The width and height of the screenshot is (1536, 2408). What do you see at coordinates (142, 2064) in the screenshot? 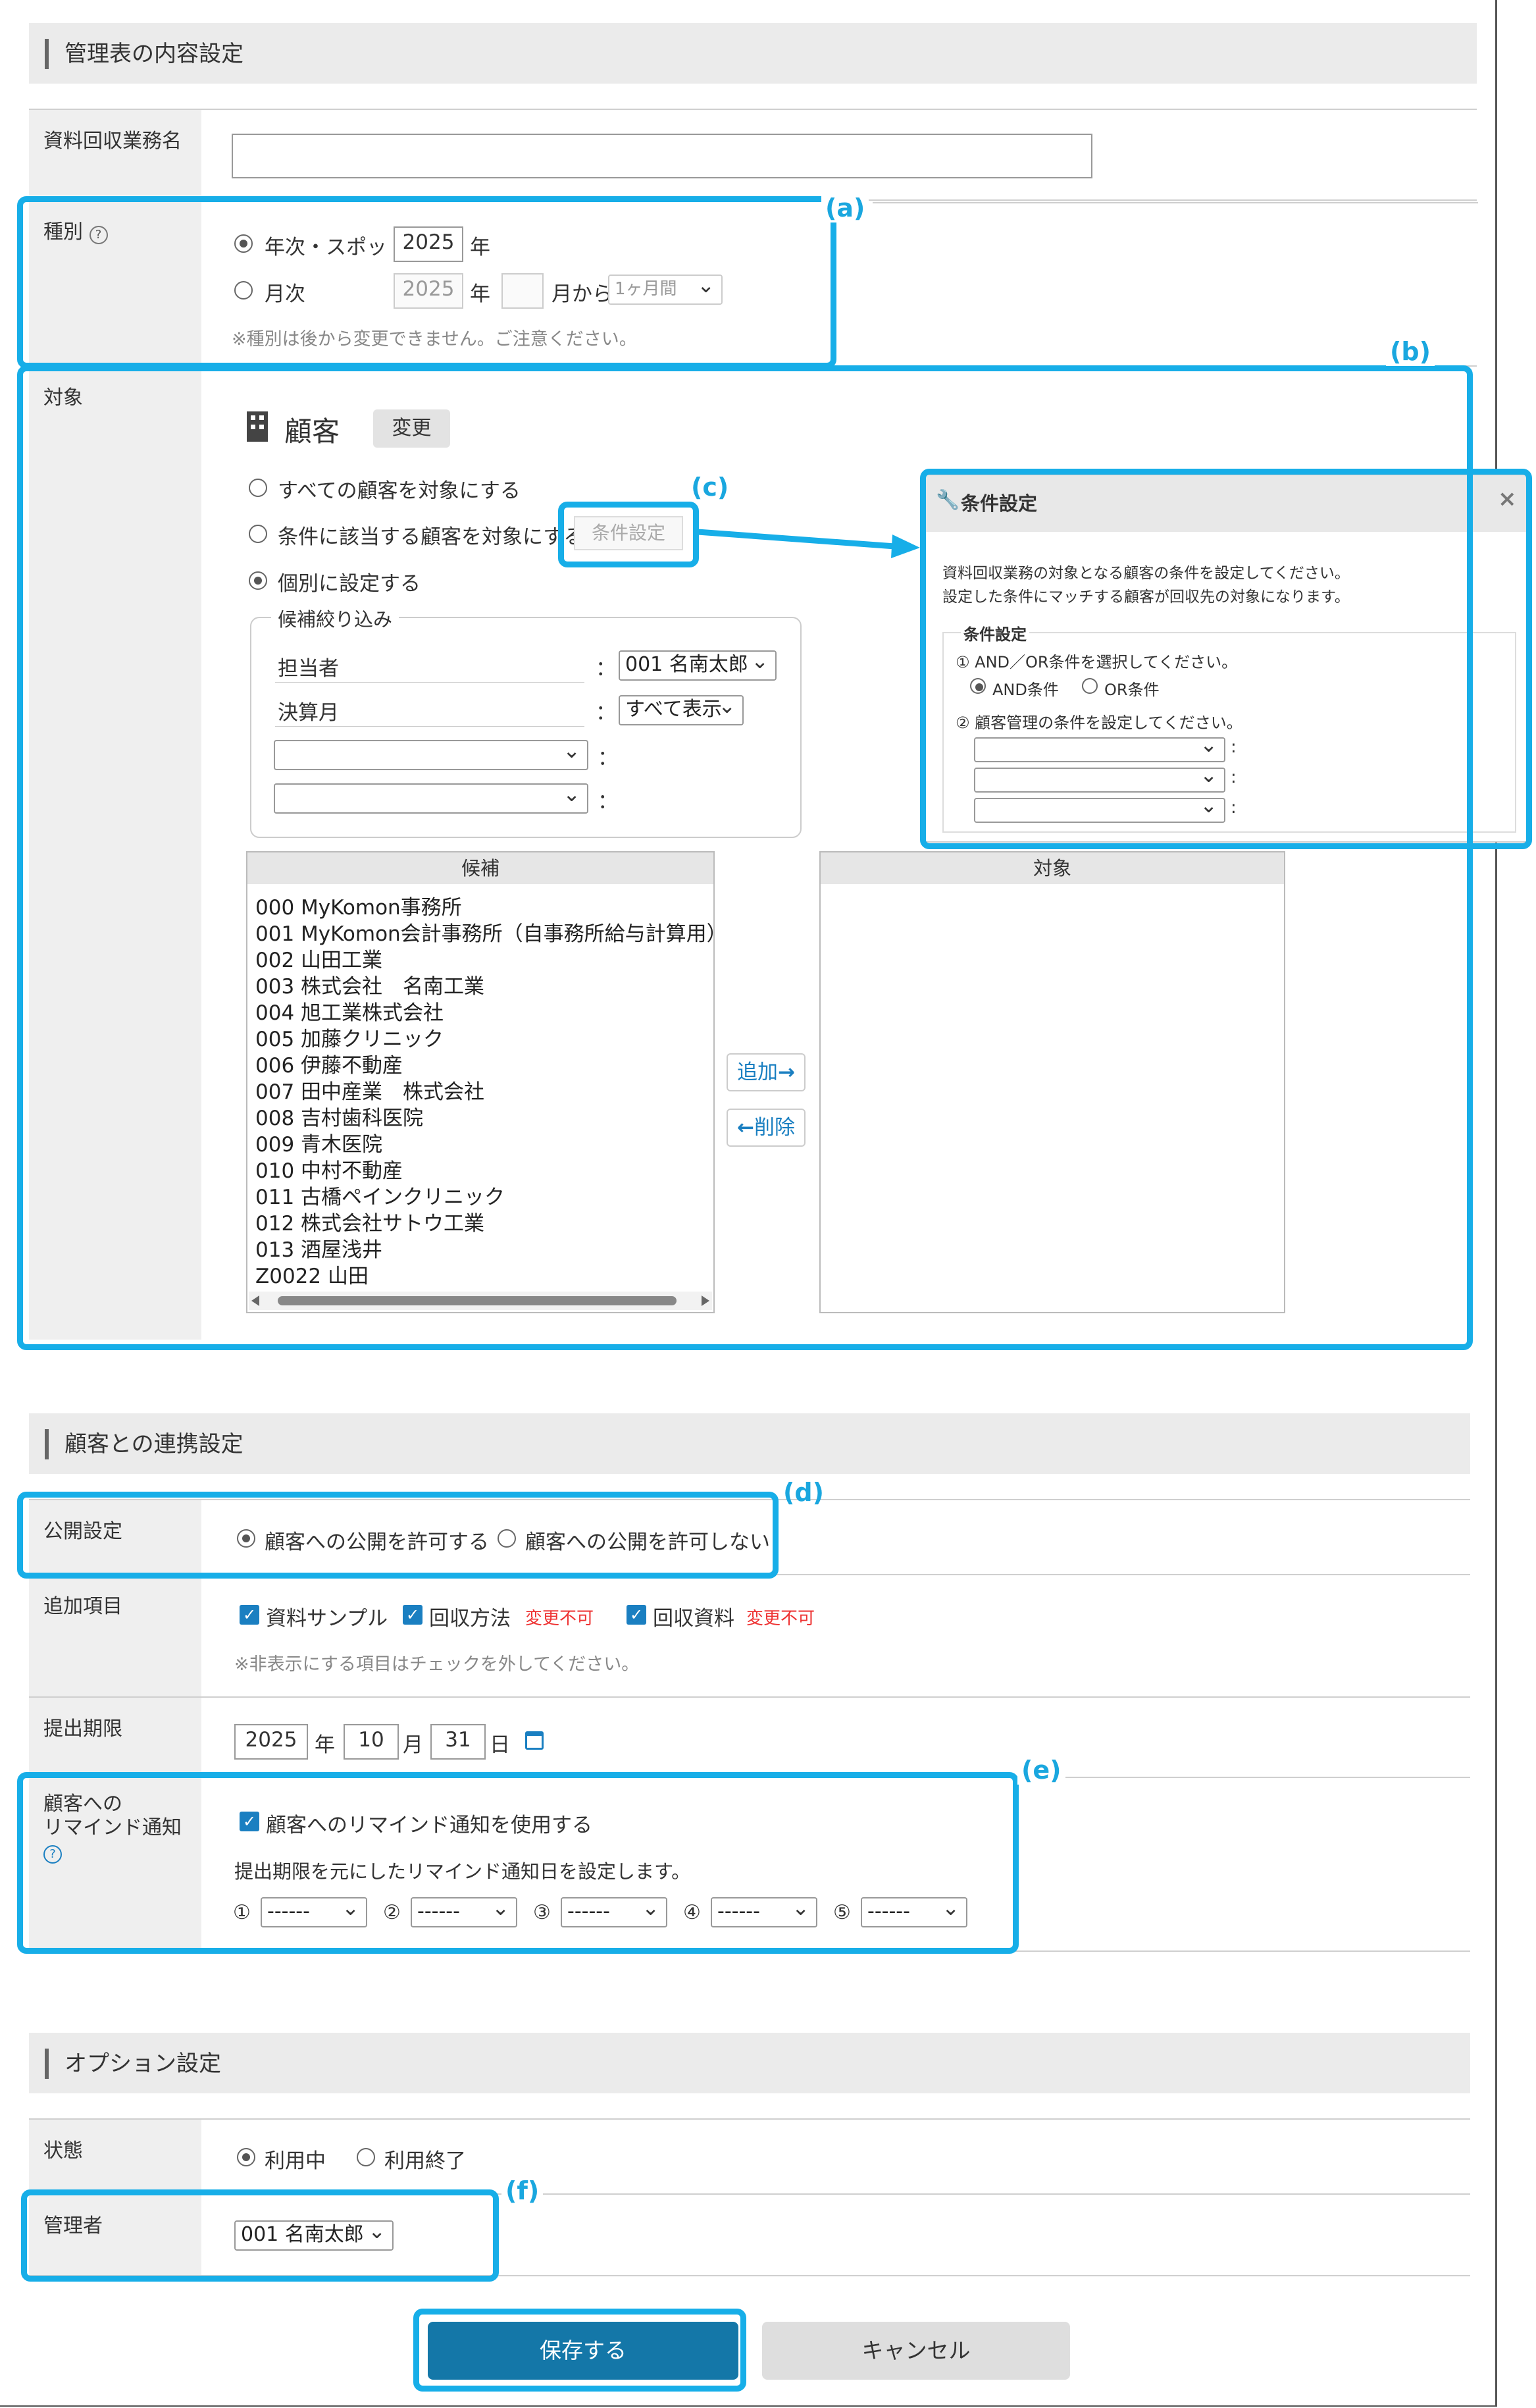
I see `section-title: オプション設定` at bounding box center [142, 2064].